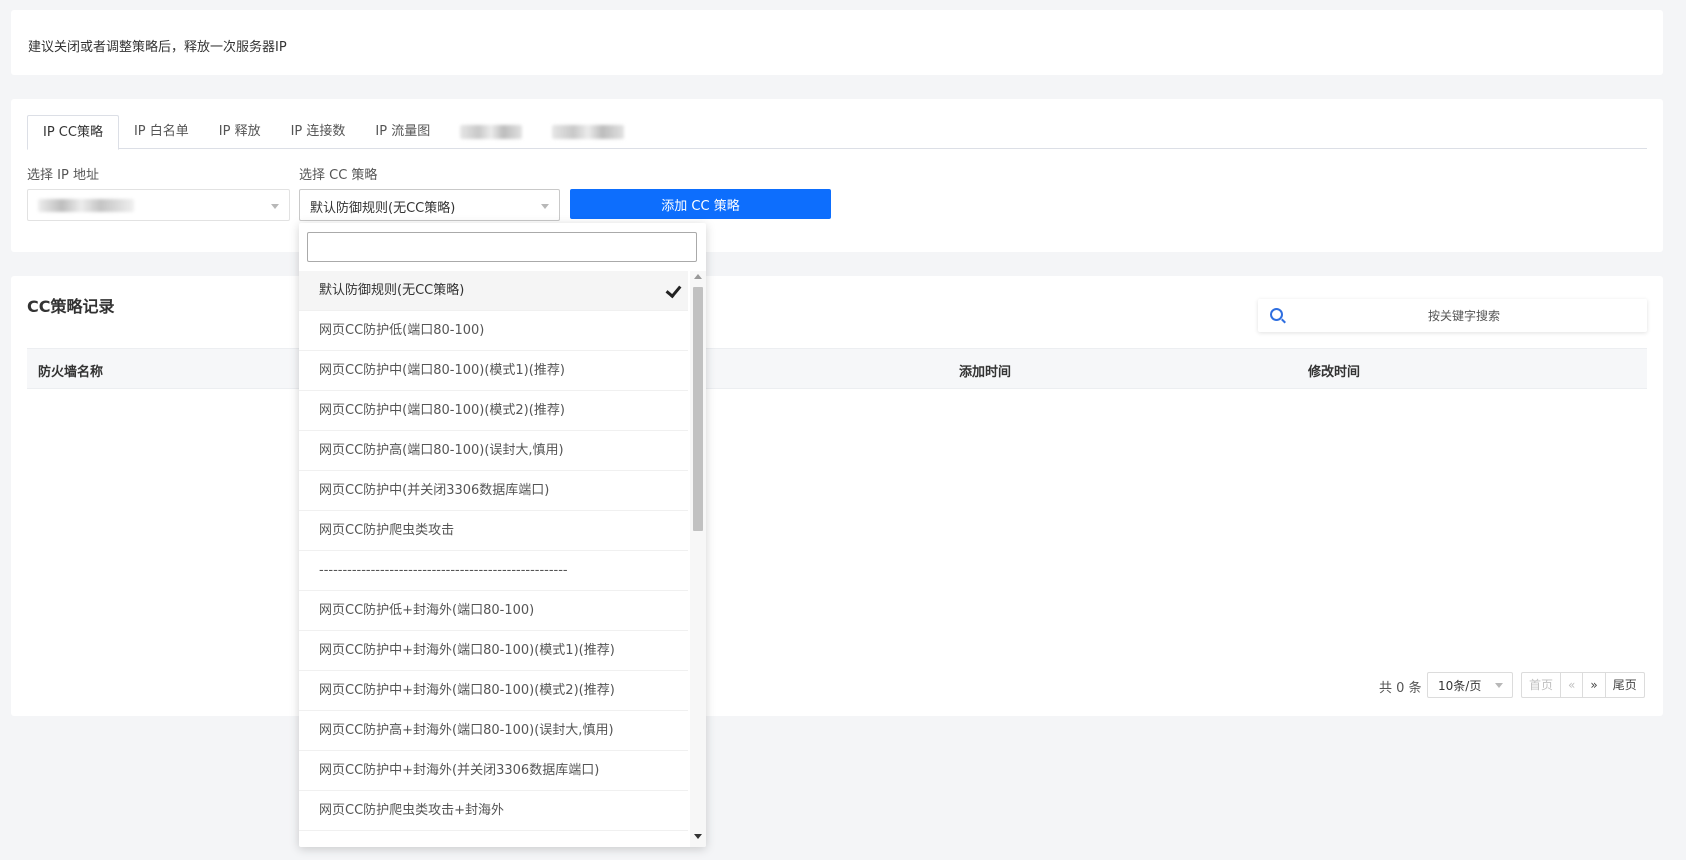  I want to click on notice-text: 建议关闭或者调整策略后，释放一次服务器IP, so click(157, 47).